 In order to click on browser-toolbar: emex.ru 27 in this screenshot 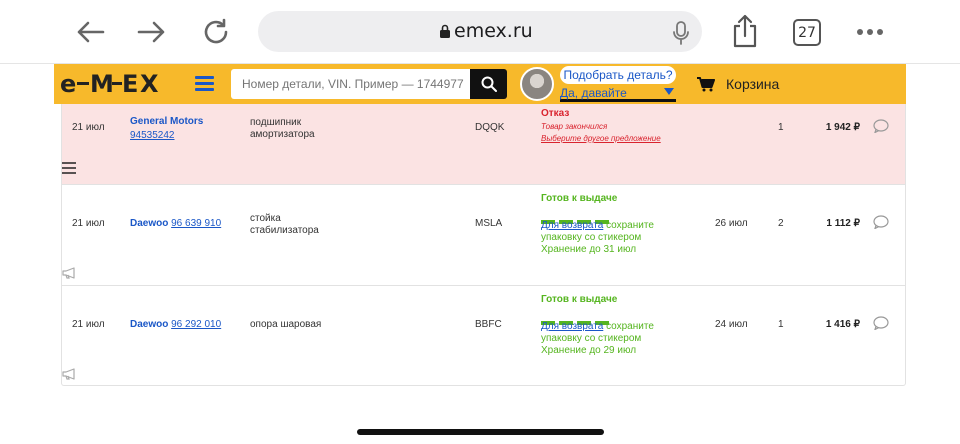, I will do `click(480, 32)`.